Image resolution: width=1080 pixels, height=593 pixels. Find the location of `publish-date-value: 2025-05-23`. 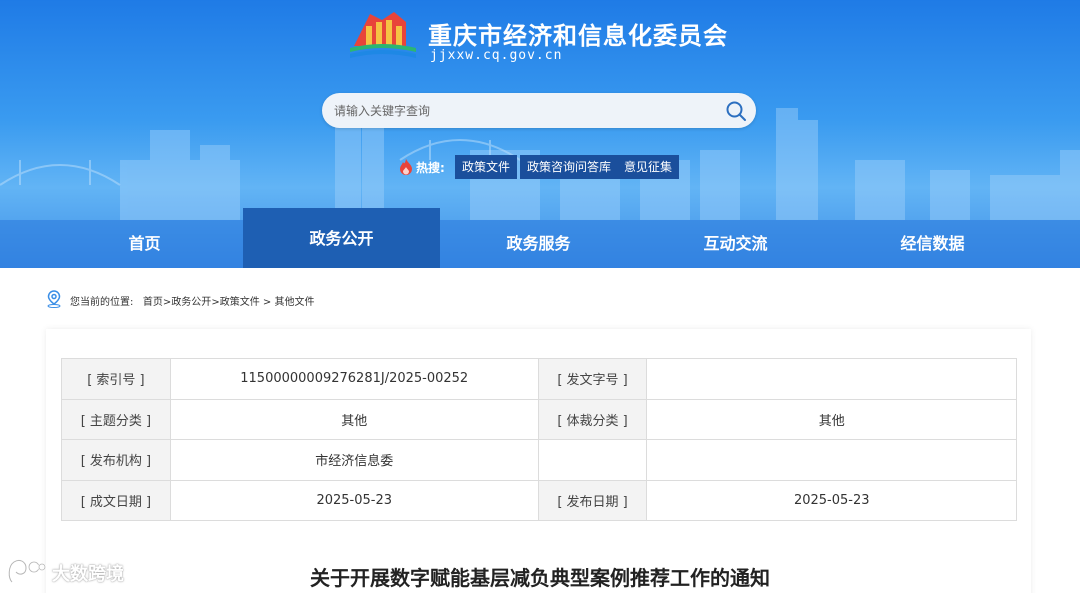

publish-date-value: 2025-05-23 is located at coordinates (831, 500).